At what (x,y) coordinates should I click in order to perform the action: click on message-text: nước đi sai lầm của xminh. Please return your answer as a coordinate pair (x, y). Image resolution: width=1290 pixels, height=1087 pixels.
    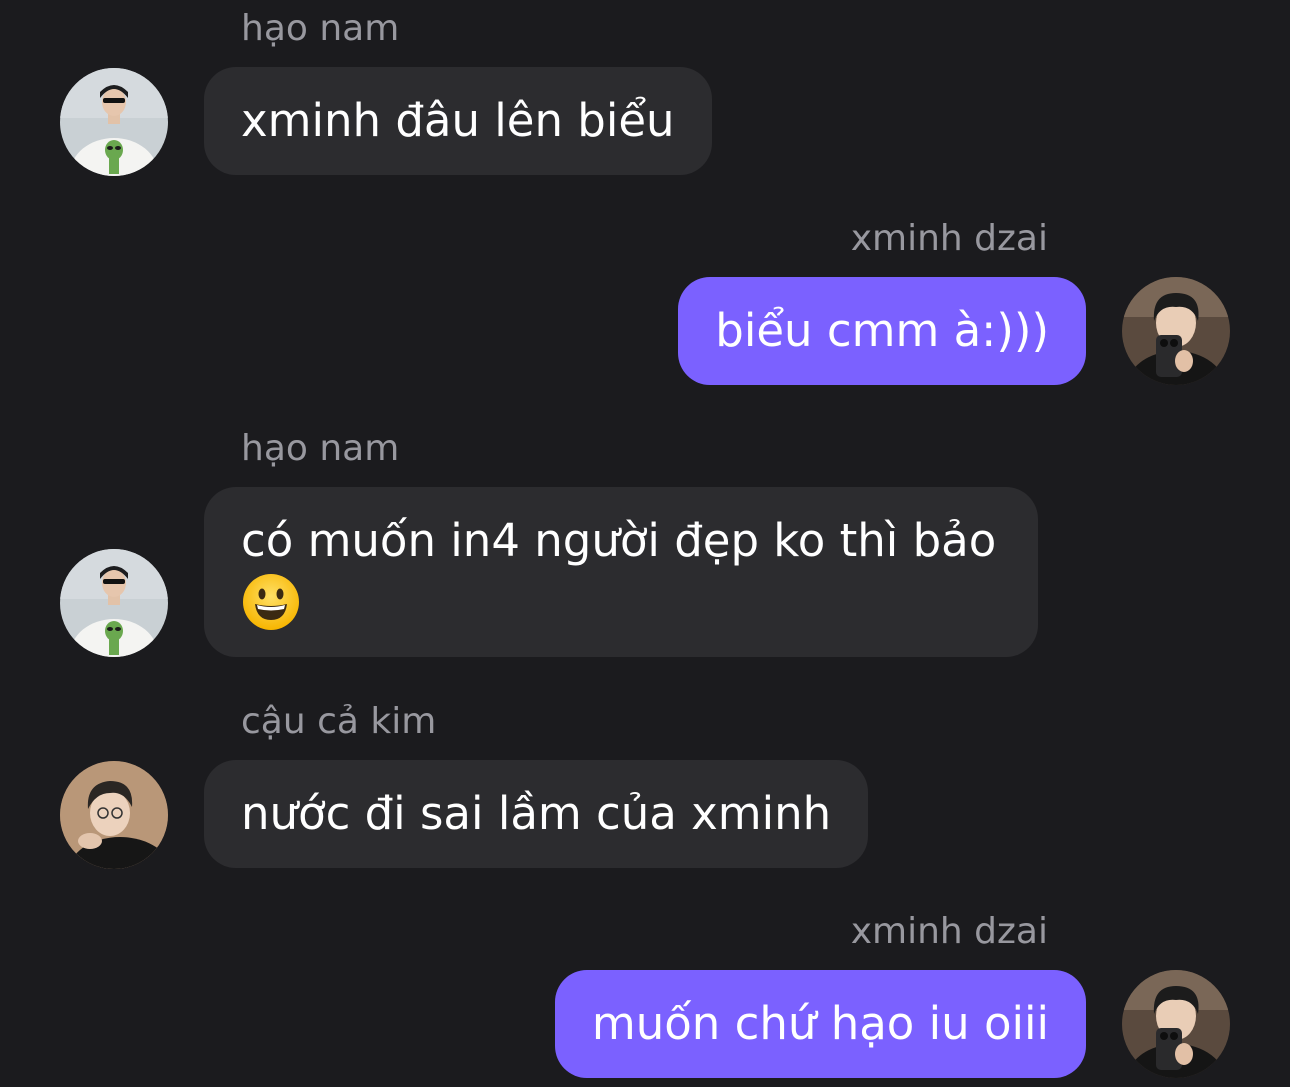
    Looking at the image, I should click on (536, 813).